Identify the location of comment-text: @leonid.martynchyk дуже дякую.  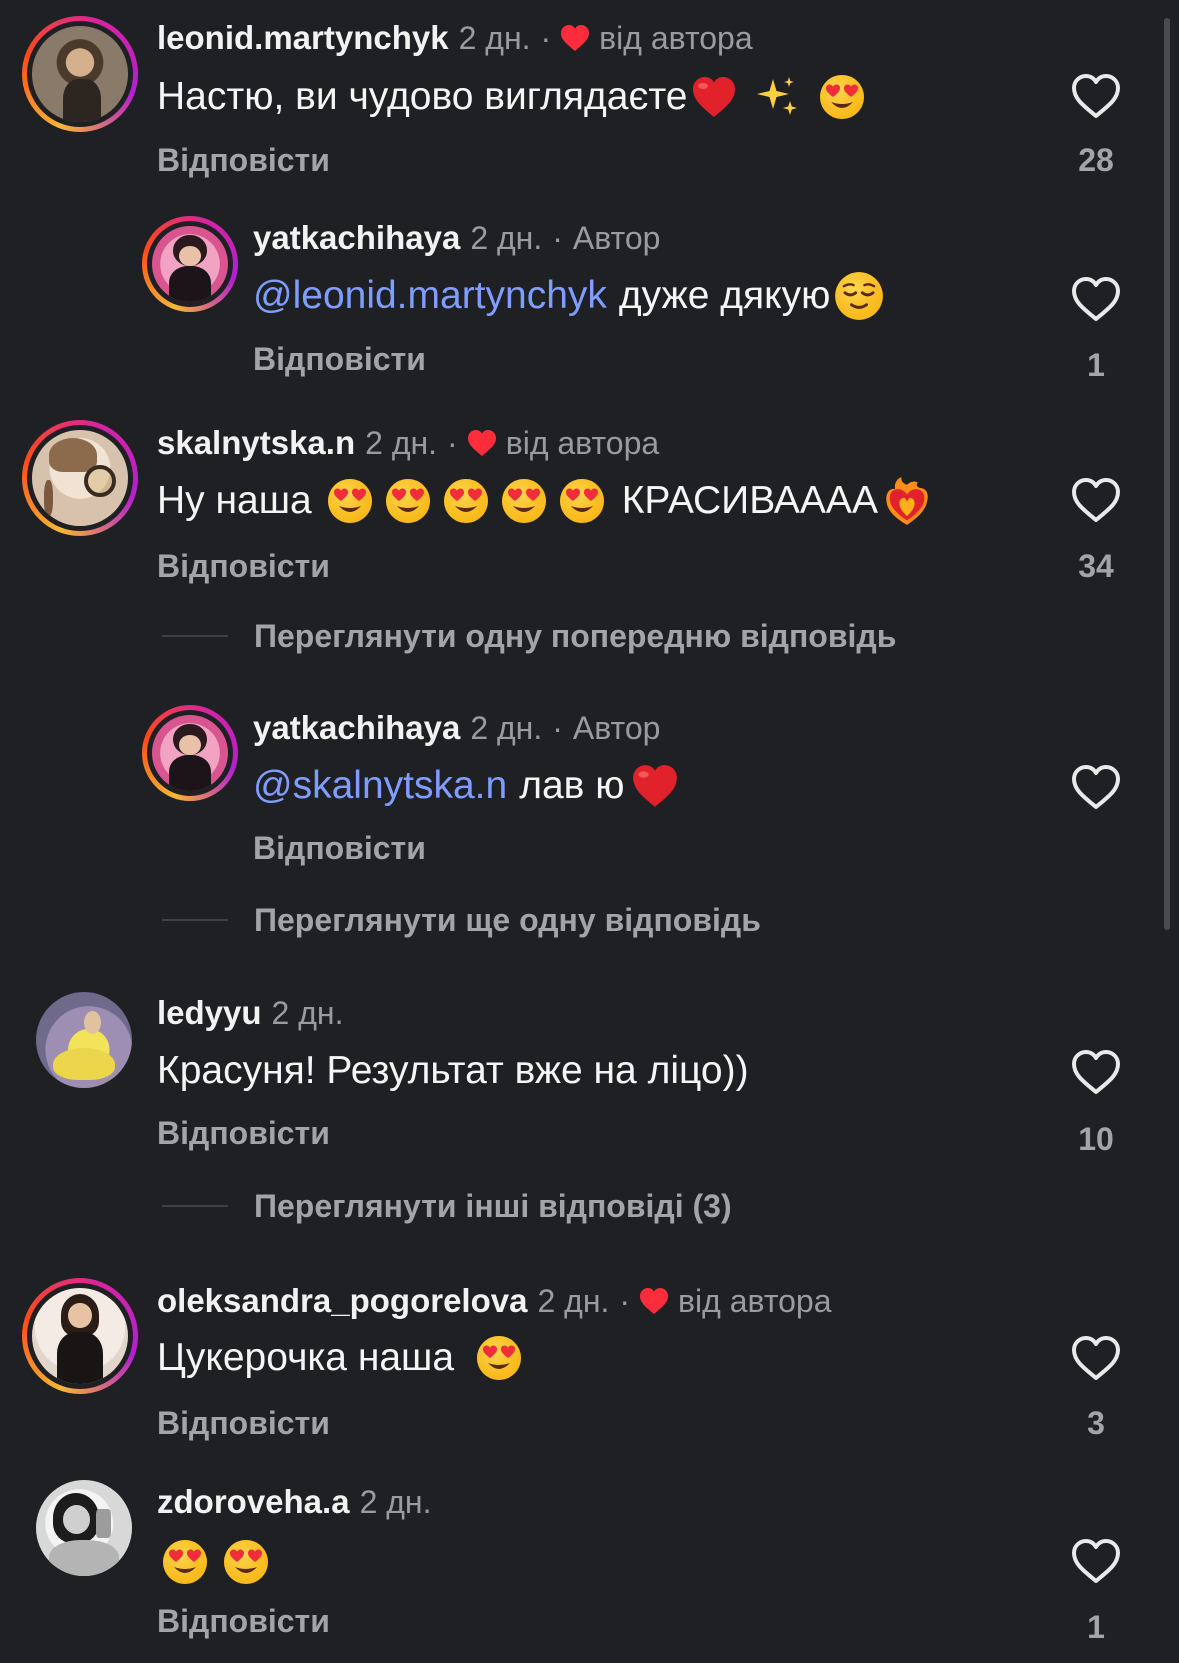
(570, 296).